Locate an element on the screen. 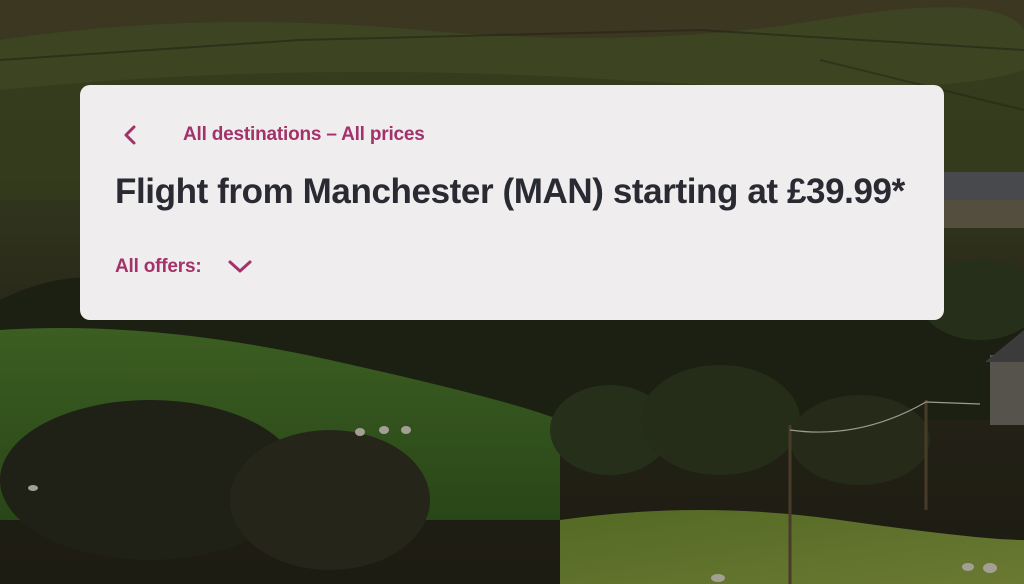 The height and width of the screenshot is (584, 1024). chevron-left-icon is located at coordinates (132, 135).